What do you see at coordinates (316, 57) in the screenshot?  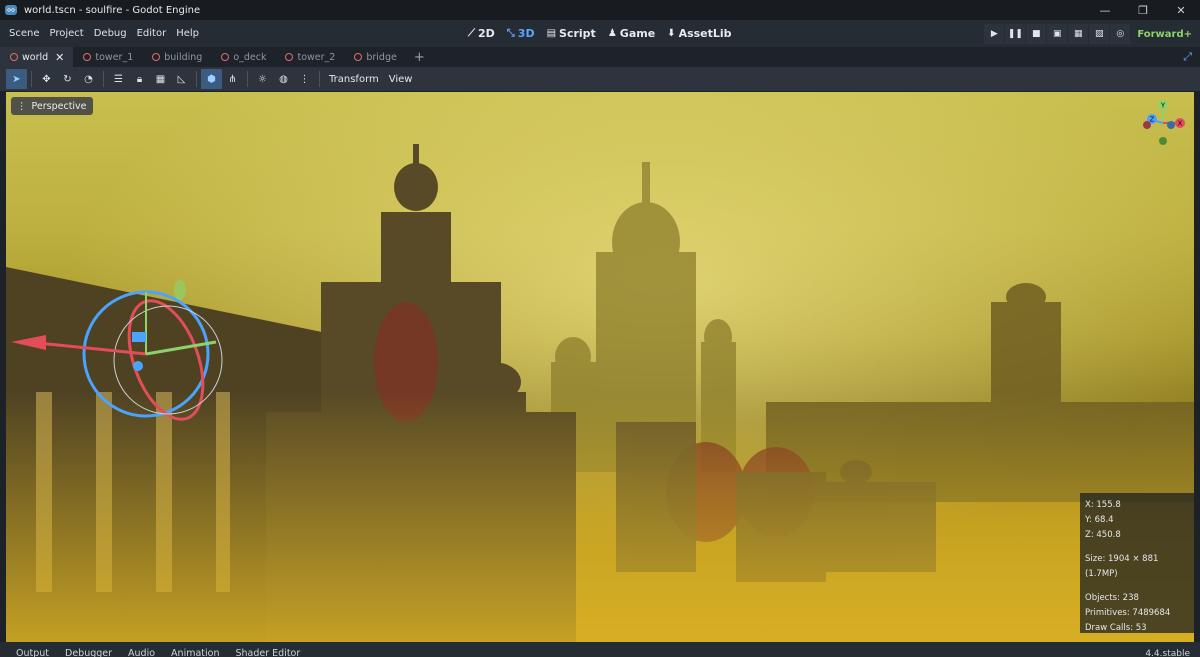 I see `scene-tab-label: tower_2` at bounding box center [316, 57].